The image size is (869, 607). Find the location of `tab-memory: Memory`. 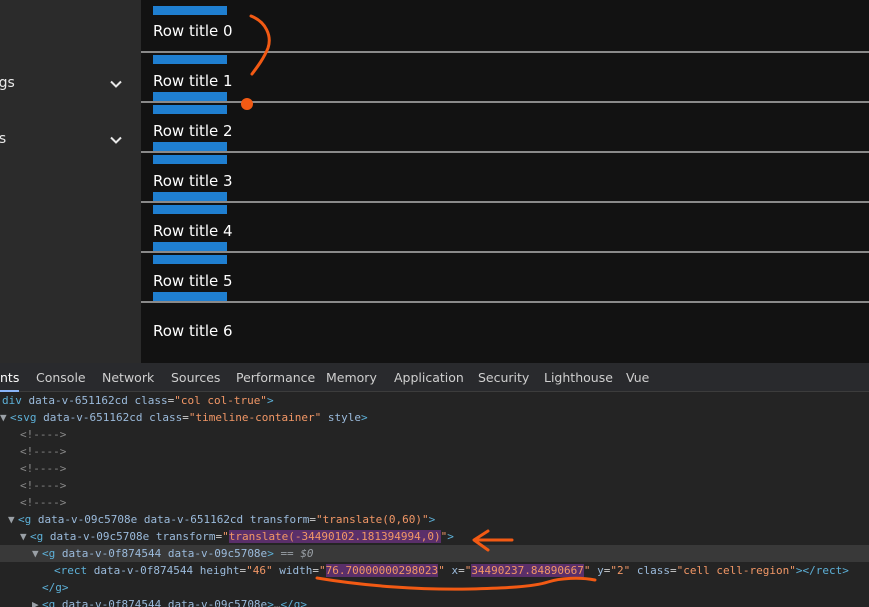

tab-memory: Memory is located at coordinates (351, 377).